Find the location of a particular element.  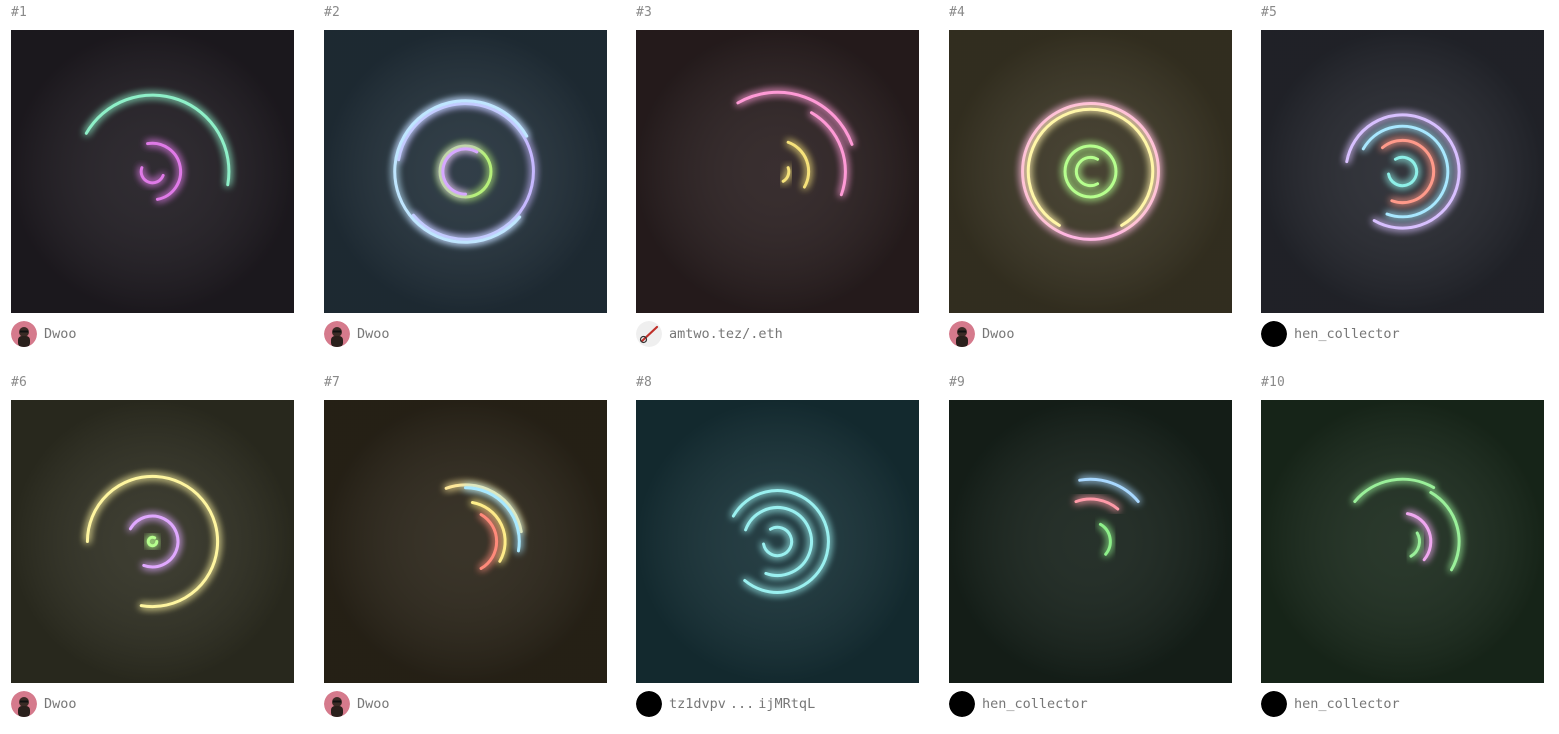

token-number: #1 is located at coordinates (19, 12).